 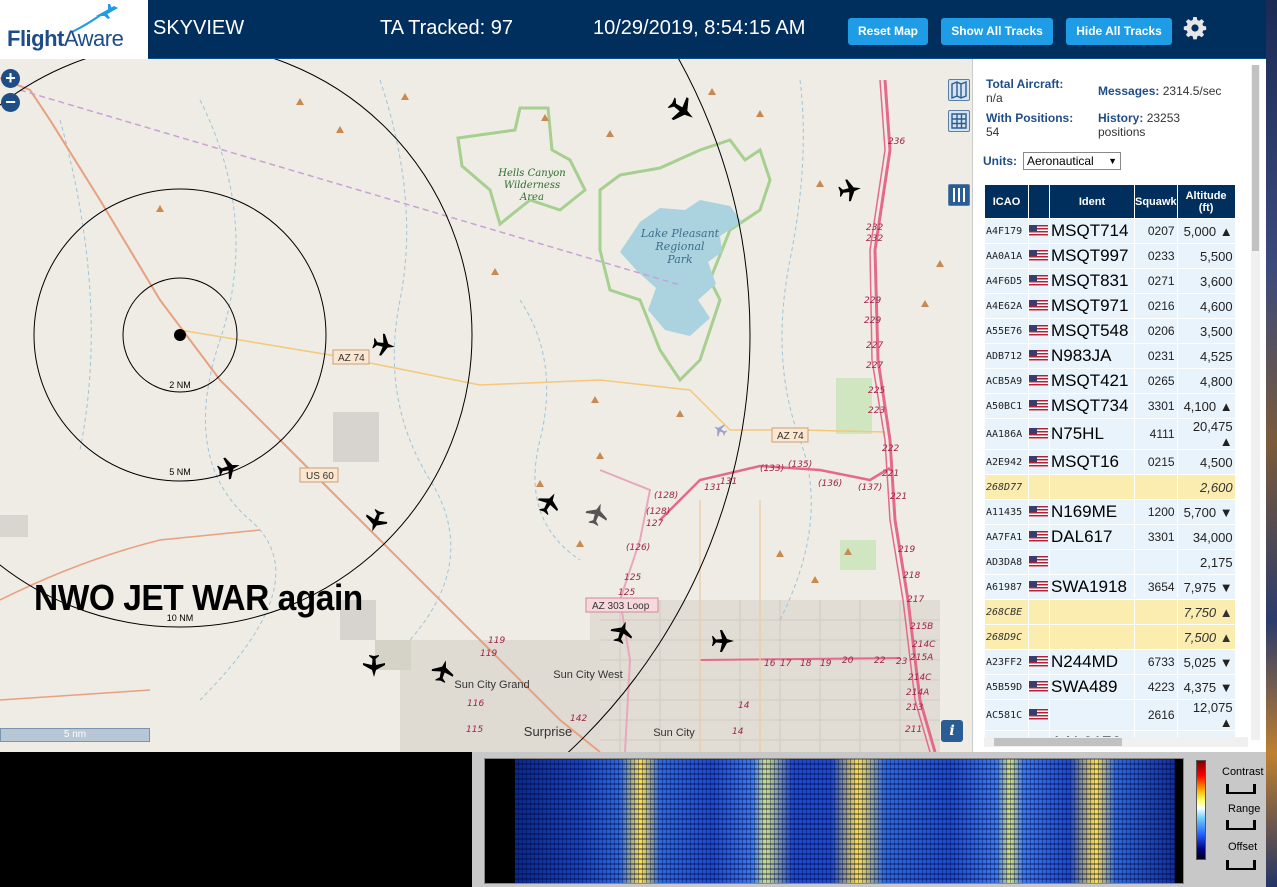 I want to click on squawk-cell: 0265, so click(x=1156, y=381).